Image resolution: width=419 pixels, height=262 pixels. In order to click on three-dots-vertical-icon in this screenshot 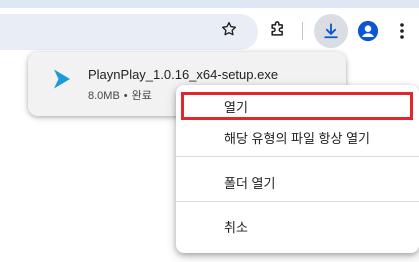, I will do `click(402, 31)`.